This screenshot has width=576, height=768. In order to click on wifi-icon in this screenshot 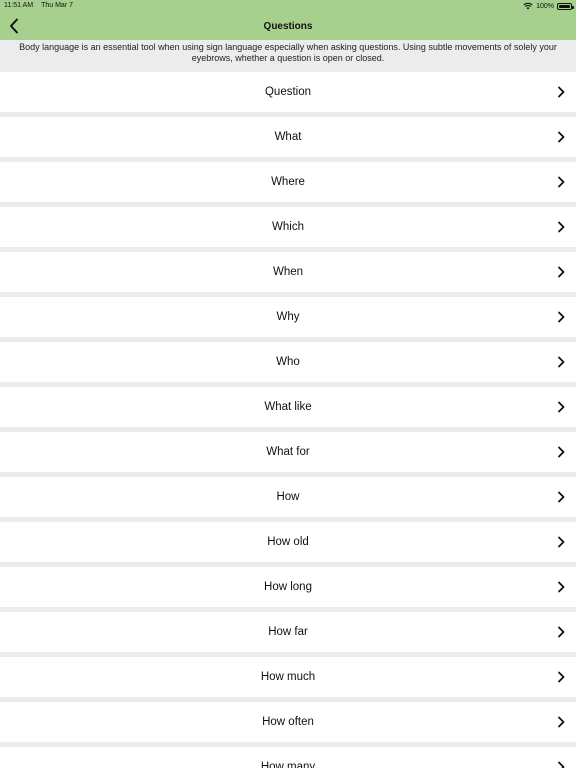, I will do `click(528, 6)`.